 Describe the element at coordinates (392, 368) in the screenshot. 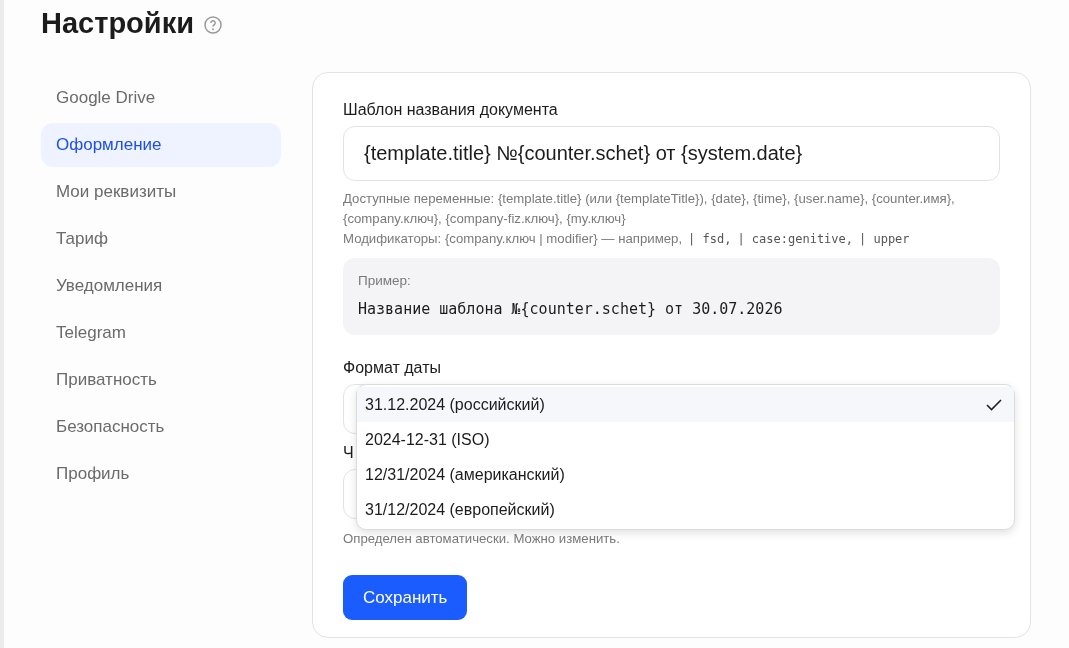

I see `field-label: Формат даты` at that location.